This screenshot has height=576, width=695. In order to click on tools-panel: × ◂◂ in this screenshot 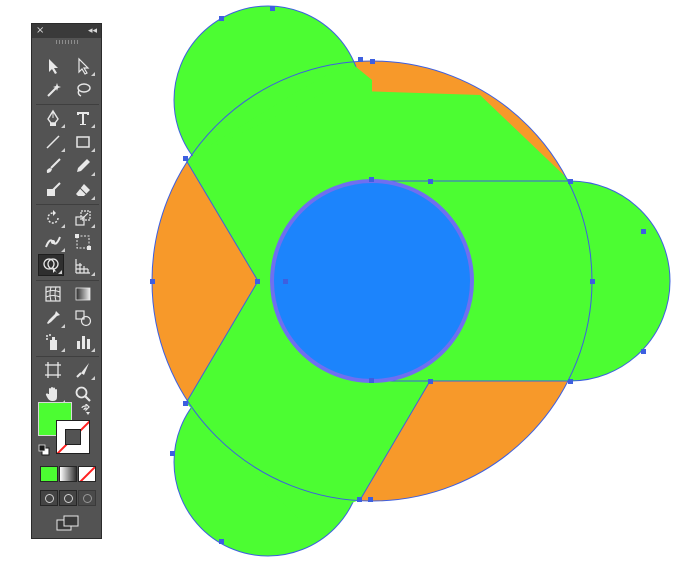, I will do `click(66, 281)`.